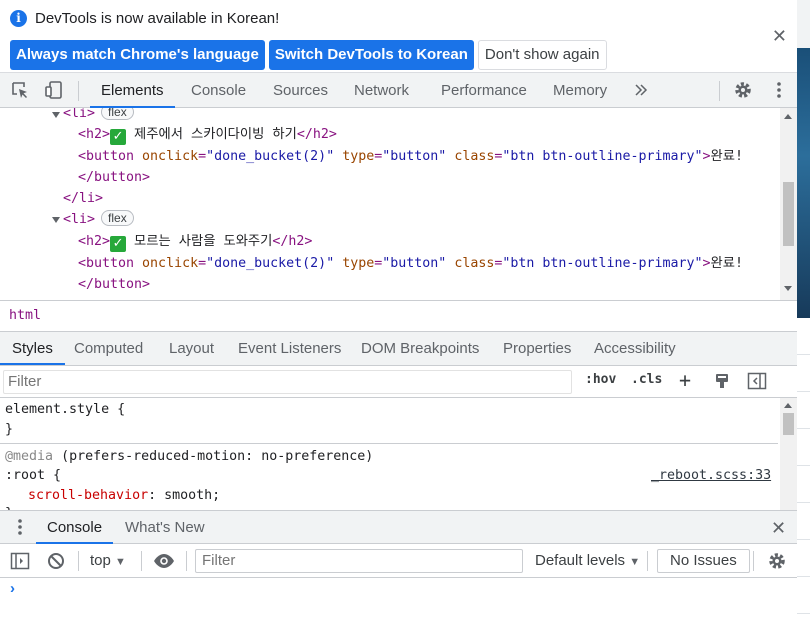 The height and width of the screenshot is (627, 810). What do you see at coordinates (420, 348) in the screenshot?
I see `tab-dom-breakpoints: DOM Breakpoints` at bounding box center [420, 348].